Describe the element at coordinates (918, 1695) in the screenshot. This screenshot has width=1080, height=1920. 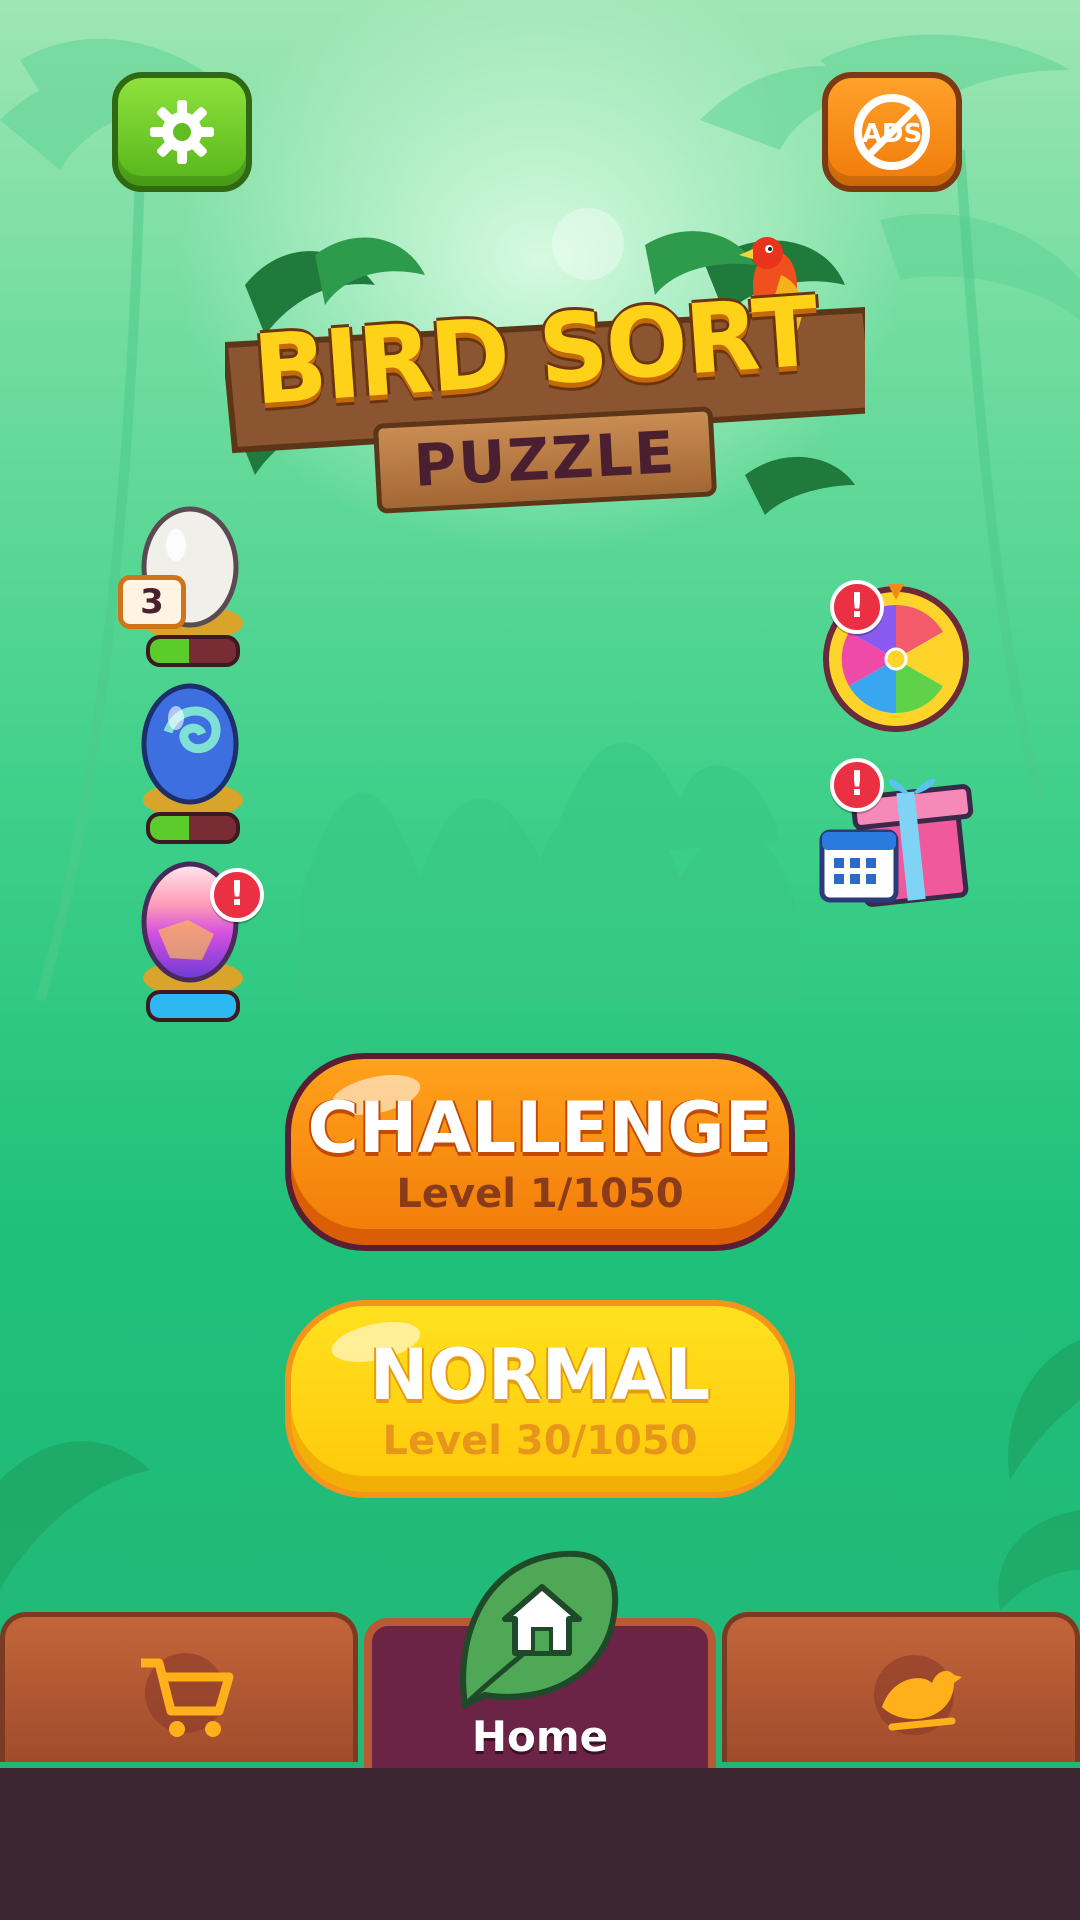
I see `bird-icon` at that location.